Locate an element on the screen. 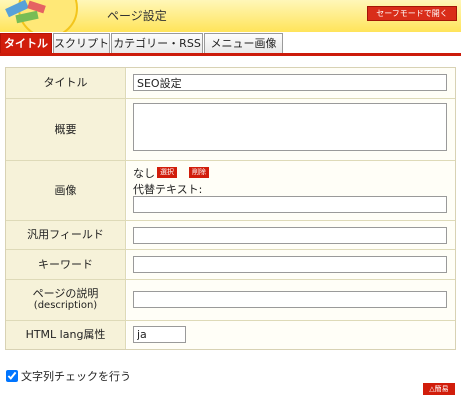 The image size is (461, 405). form-row-image: 画像 なし 選択 削除 代替テキスト: is located at coordinates (230, 191).